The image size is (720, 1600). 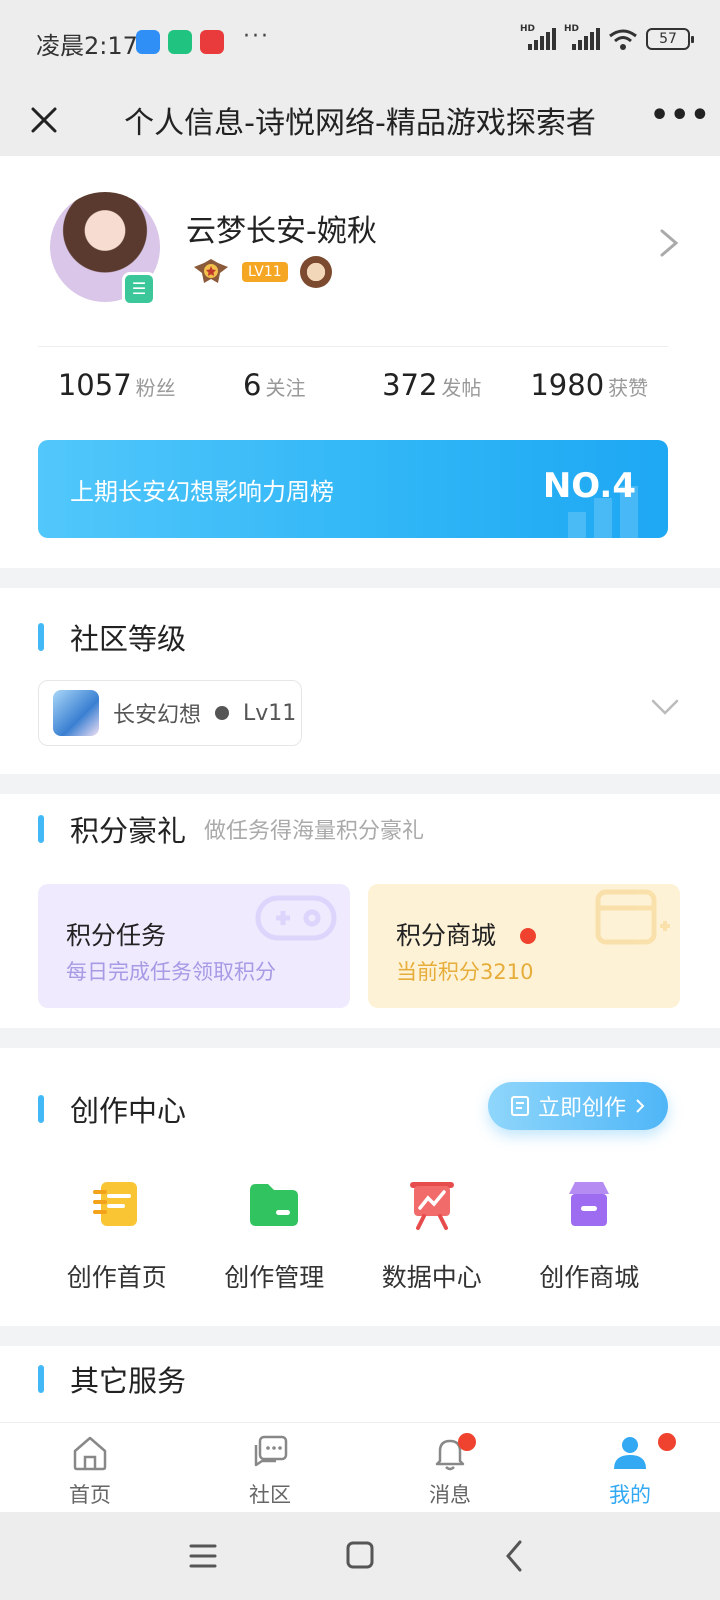 I want to click on rank-number: NO.4, so click(x=589, y=486).